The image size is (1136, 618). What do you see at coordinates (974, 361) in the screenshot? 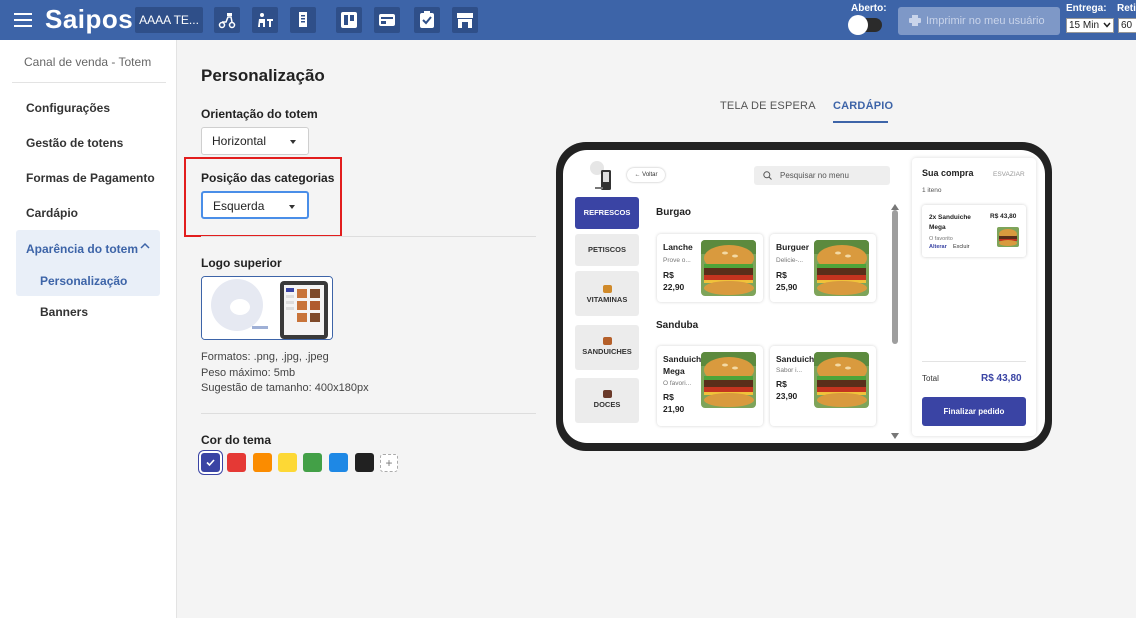
I see `cart-divider` at bounding box center [974, 361].